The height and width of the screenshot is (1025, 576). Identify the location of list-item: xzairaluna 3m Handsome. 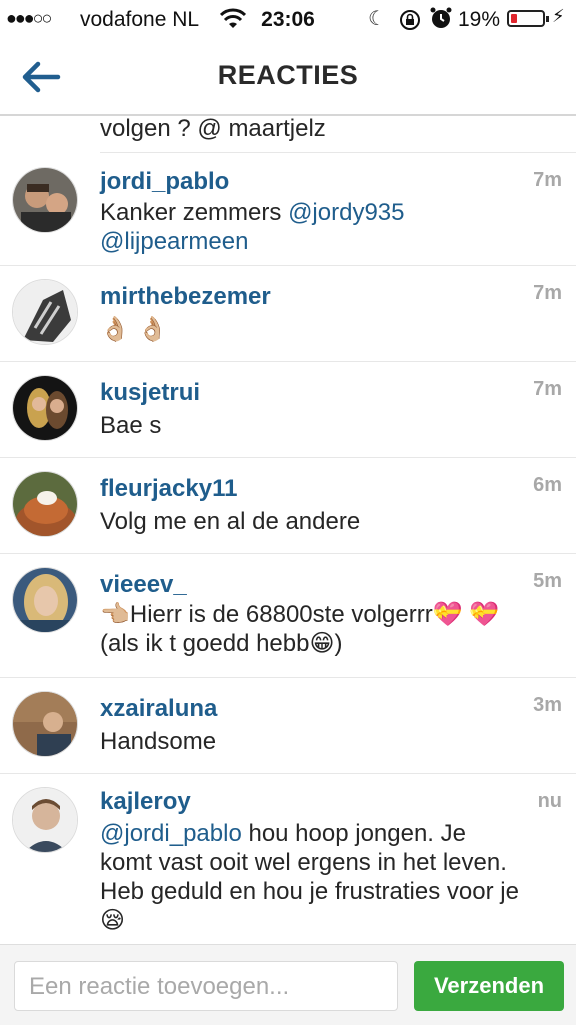
(288, 726).